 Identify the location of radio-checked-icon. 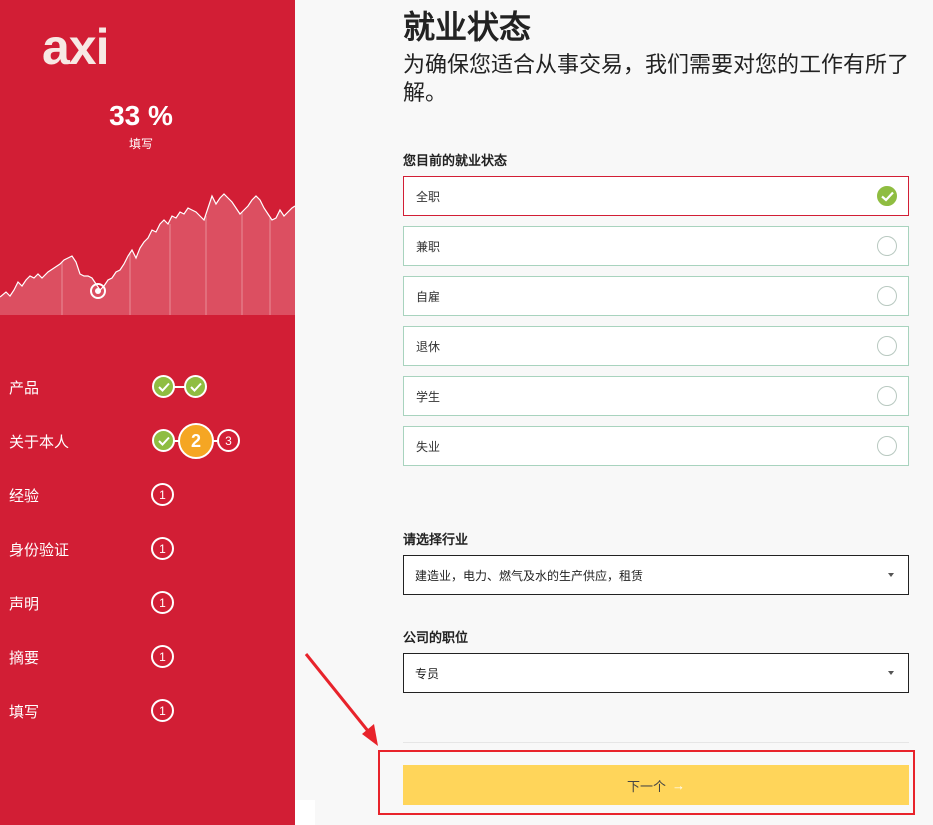
(887, 196).